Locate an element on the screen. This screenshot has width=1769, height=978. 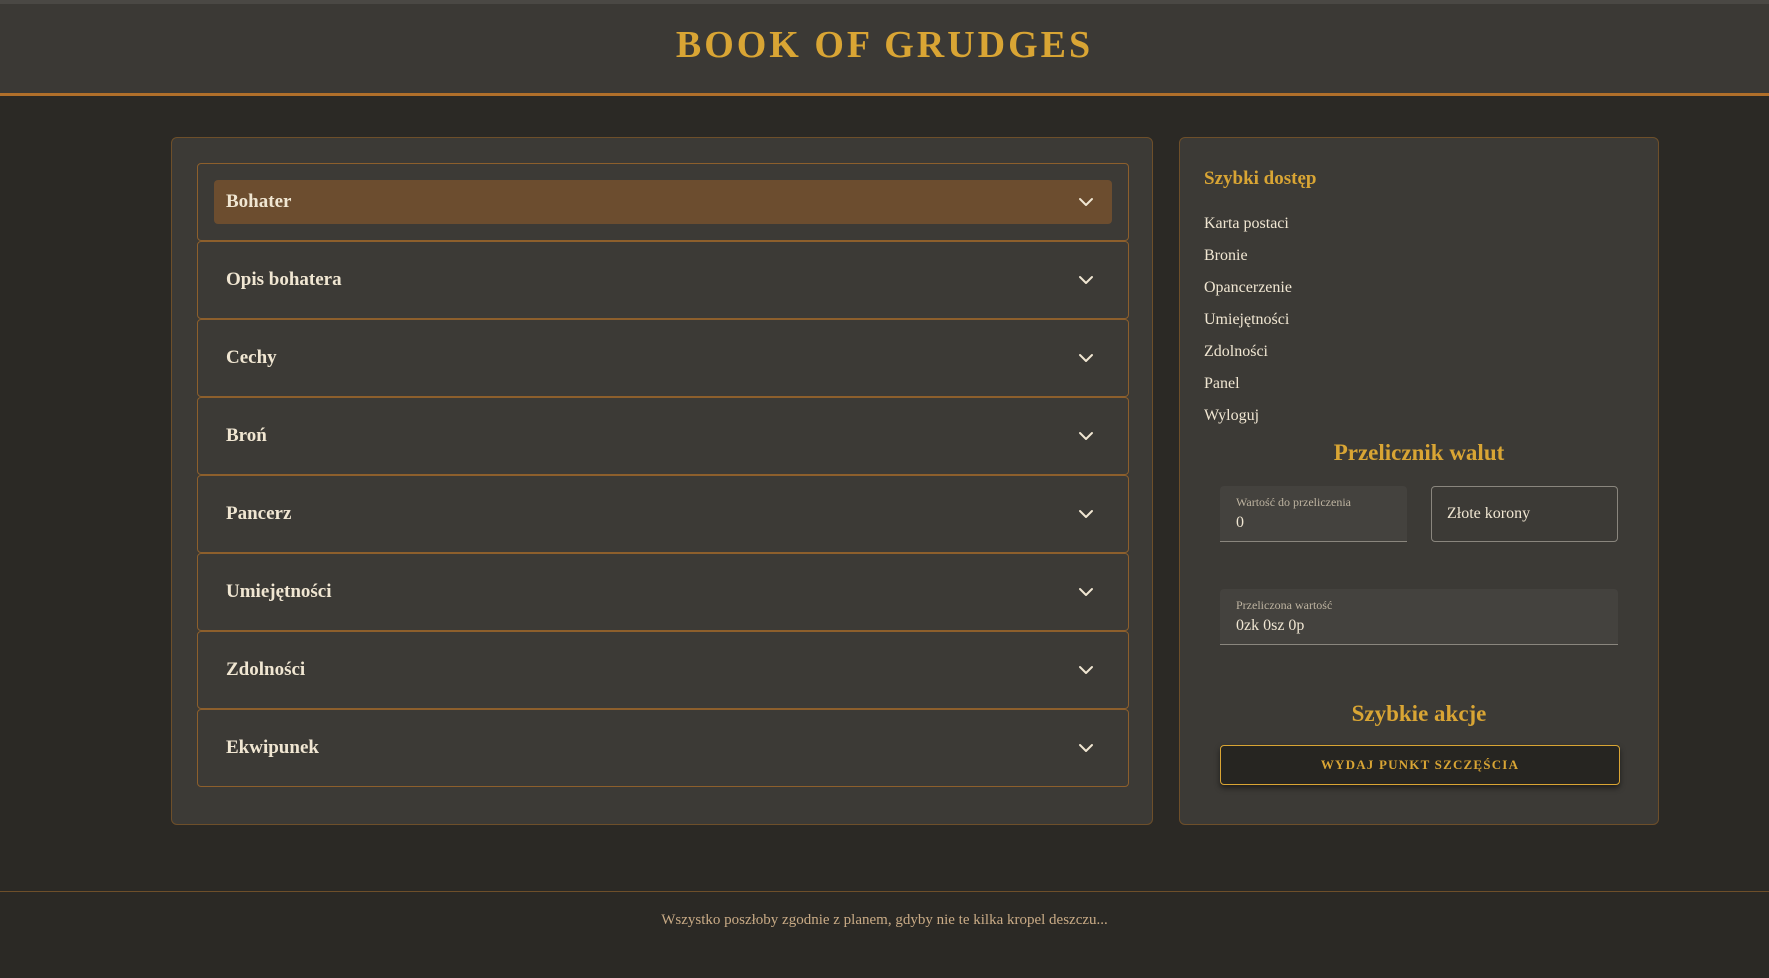
accordion-item: Opis bohatera is located at coordinates (663, 280).